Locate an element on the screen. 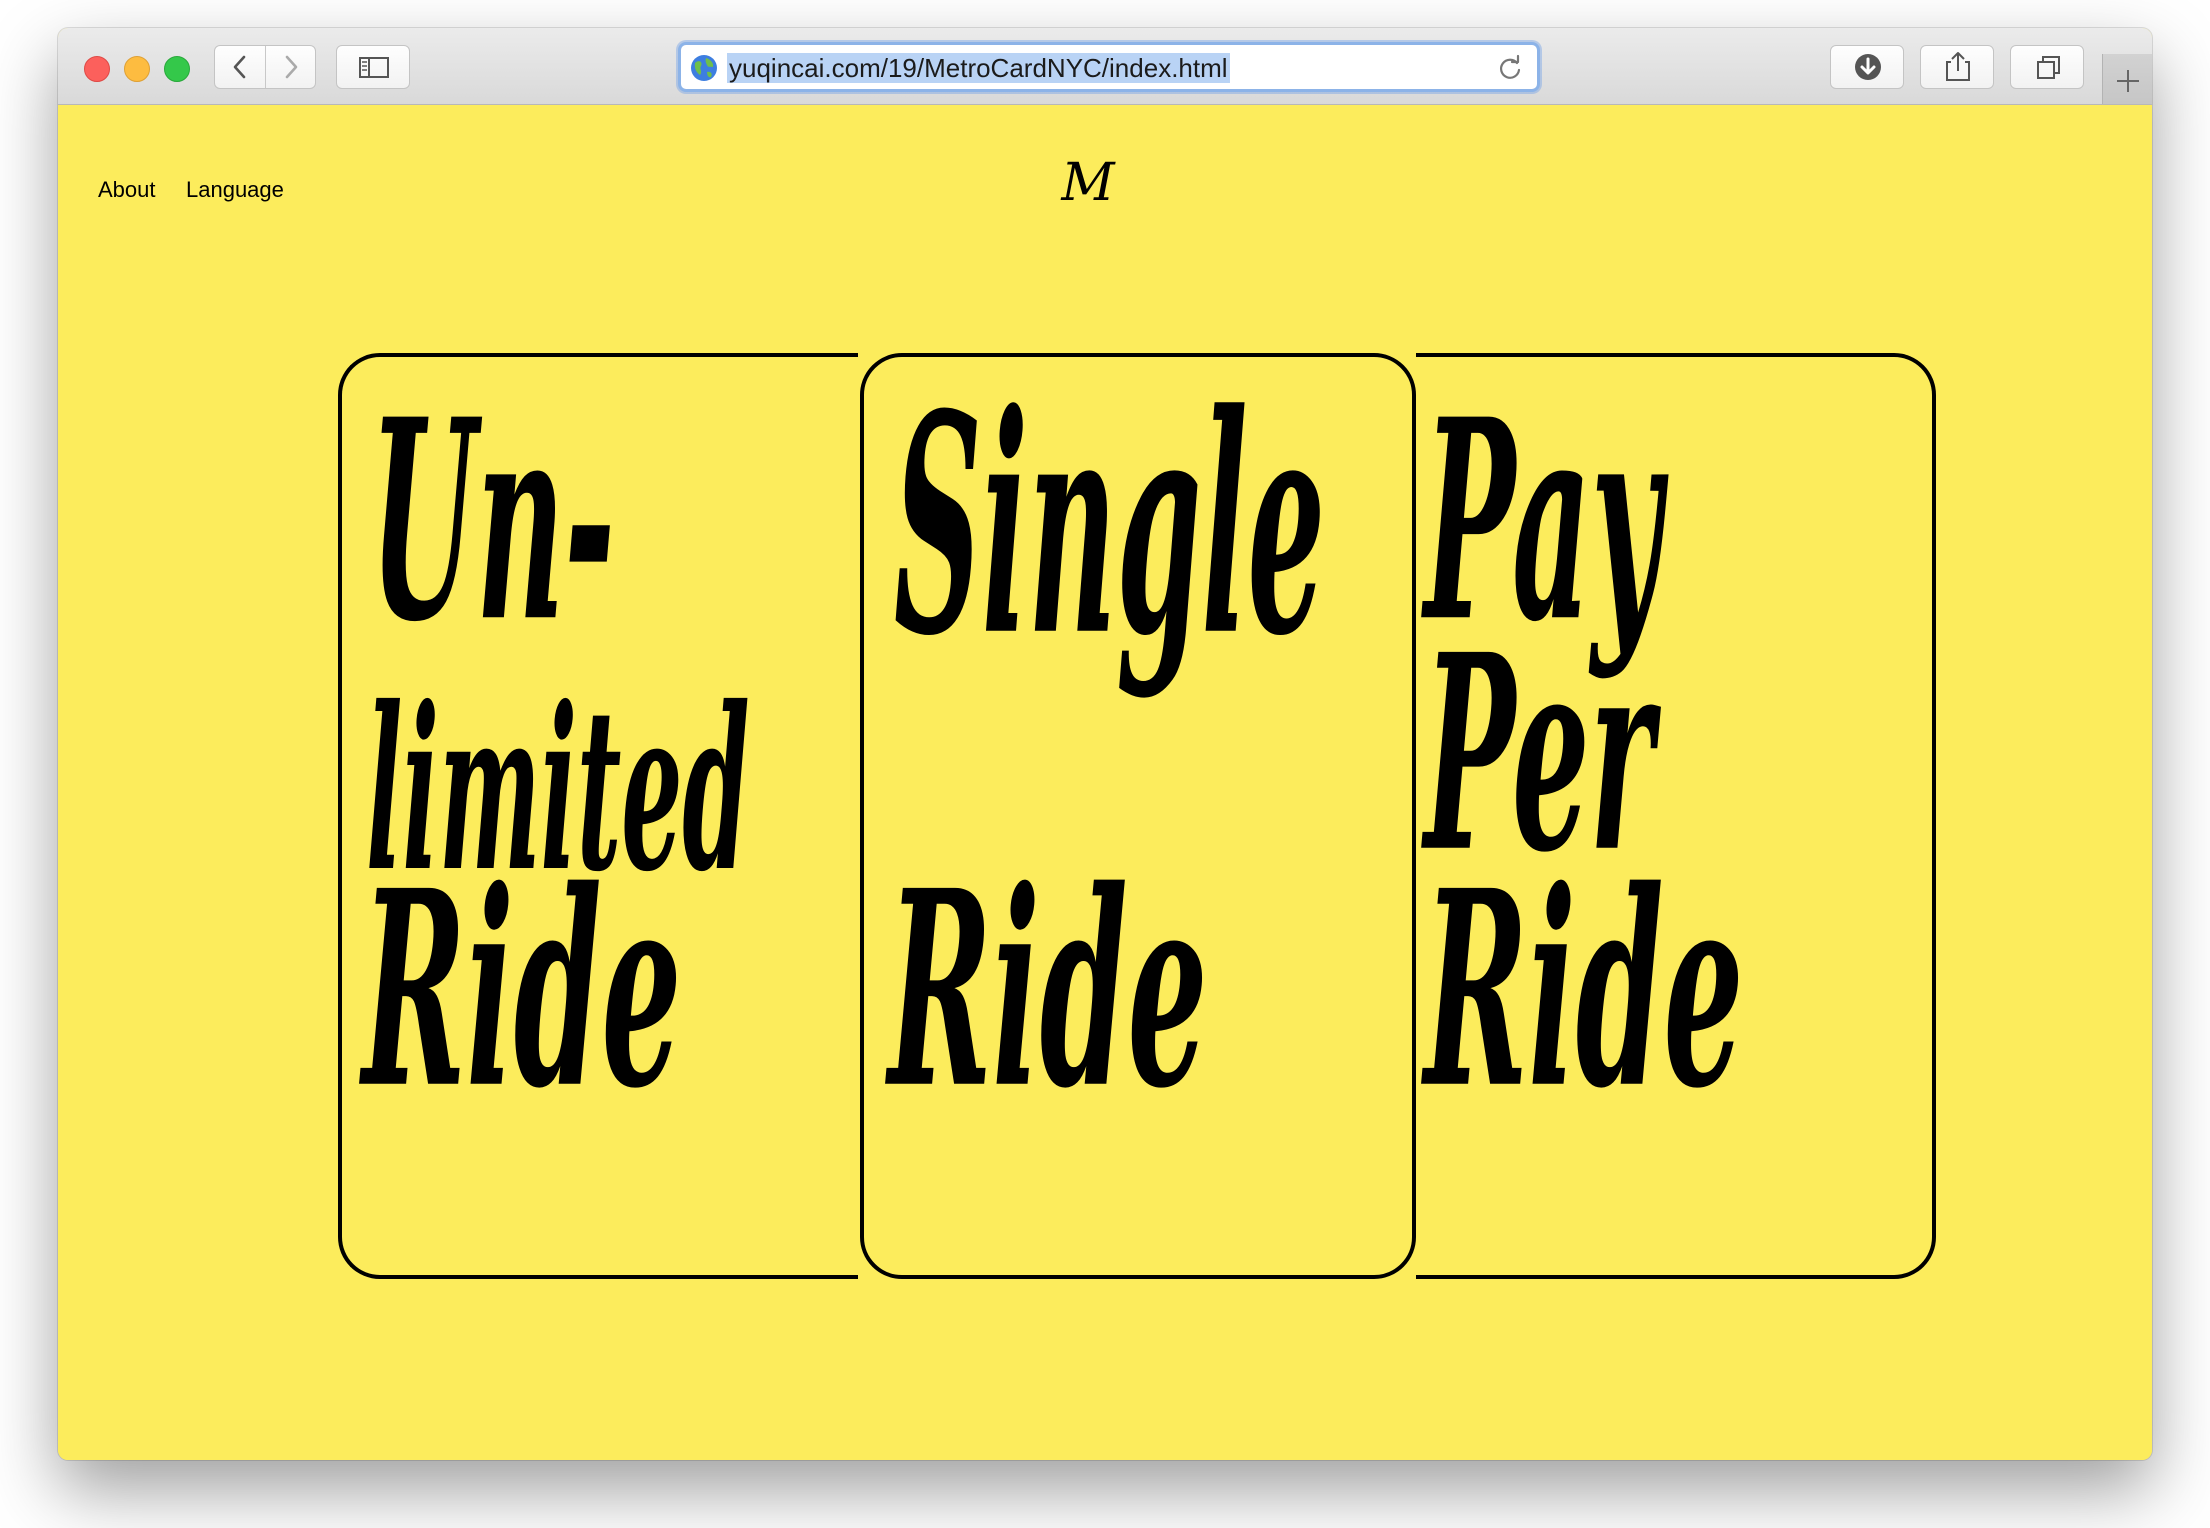  back-button is located at coordinates (240, 67).